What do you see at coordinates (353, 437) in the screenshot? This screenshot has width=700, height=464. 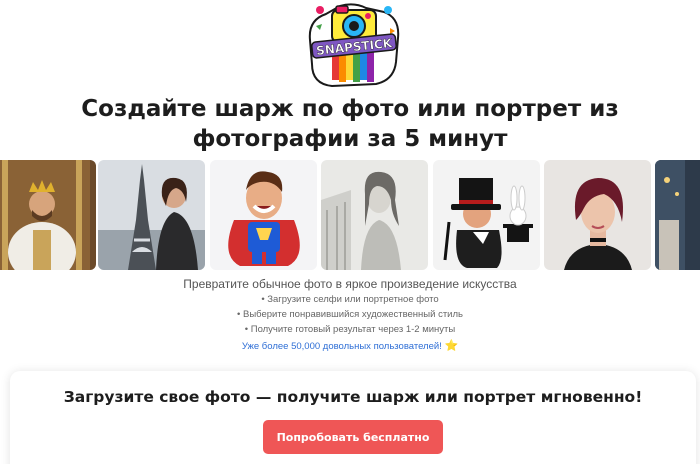 I see `try-free-button: Попробовать бесплатно` at bounding box center [353, 437].